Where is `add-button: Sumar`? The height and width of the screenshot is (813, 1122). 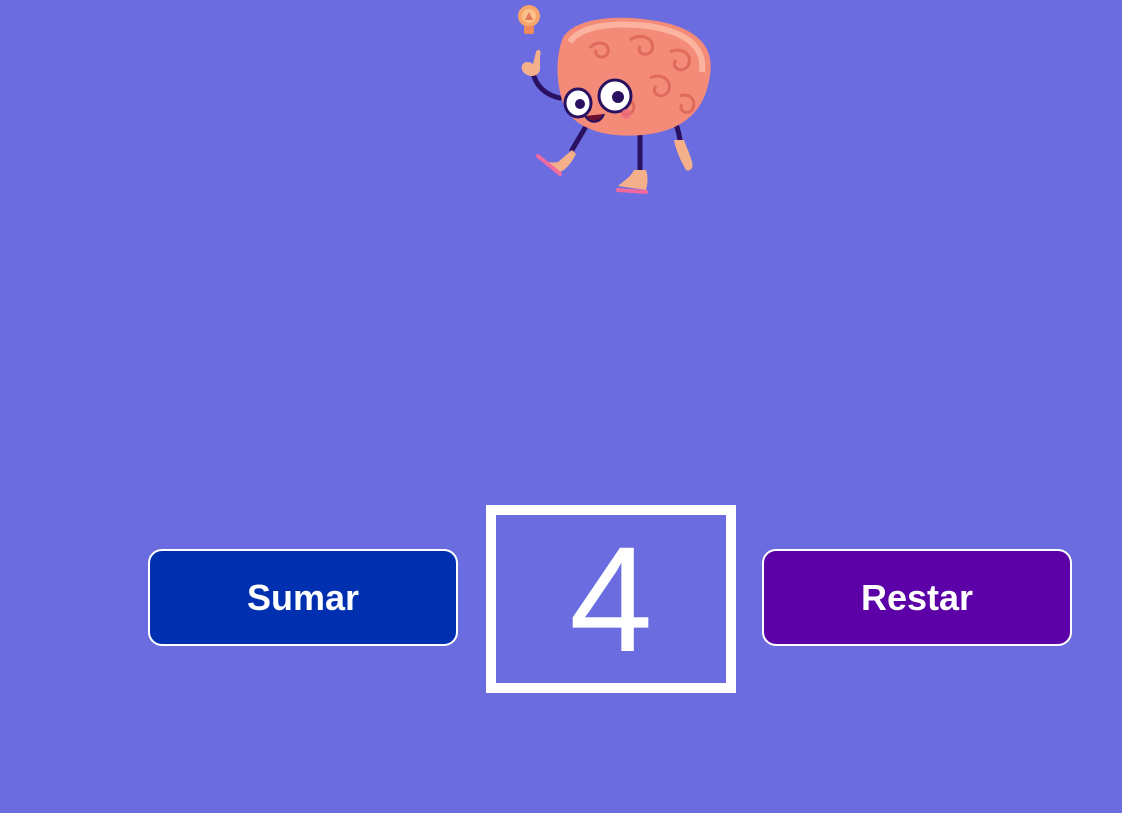
add-button: Sumar is located at coordinates (303, 597).